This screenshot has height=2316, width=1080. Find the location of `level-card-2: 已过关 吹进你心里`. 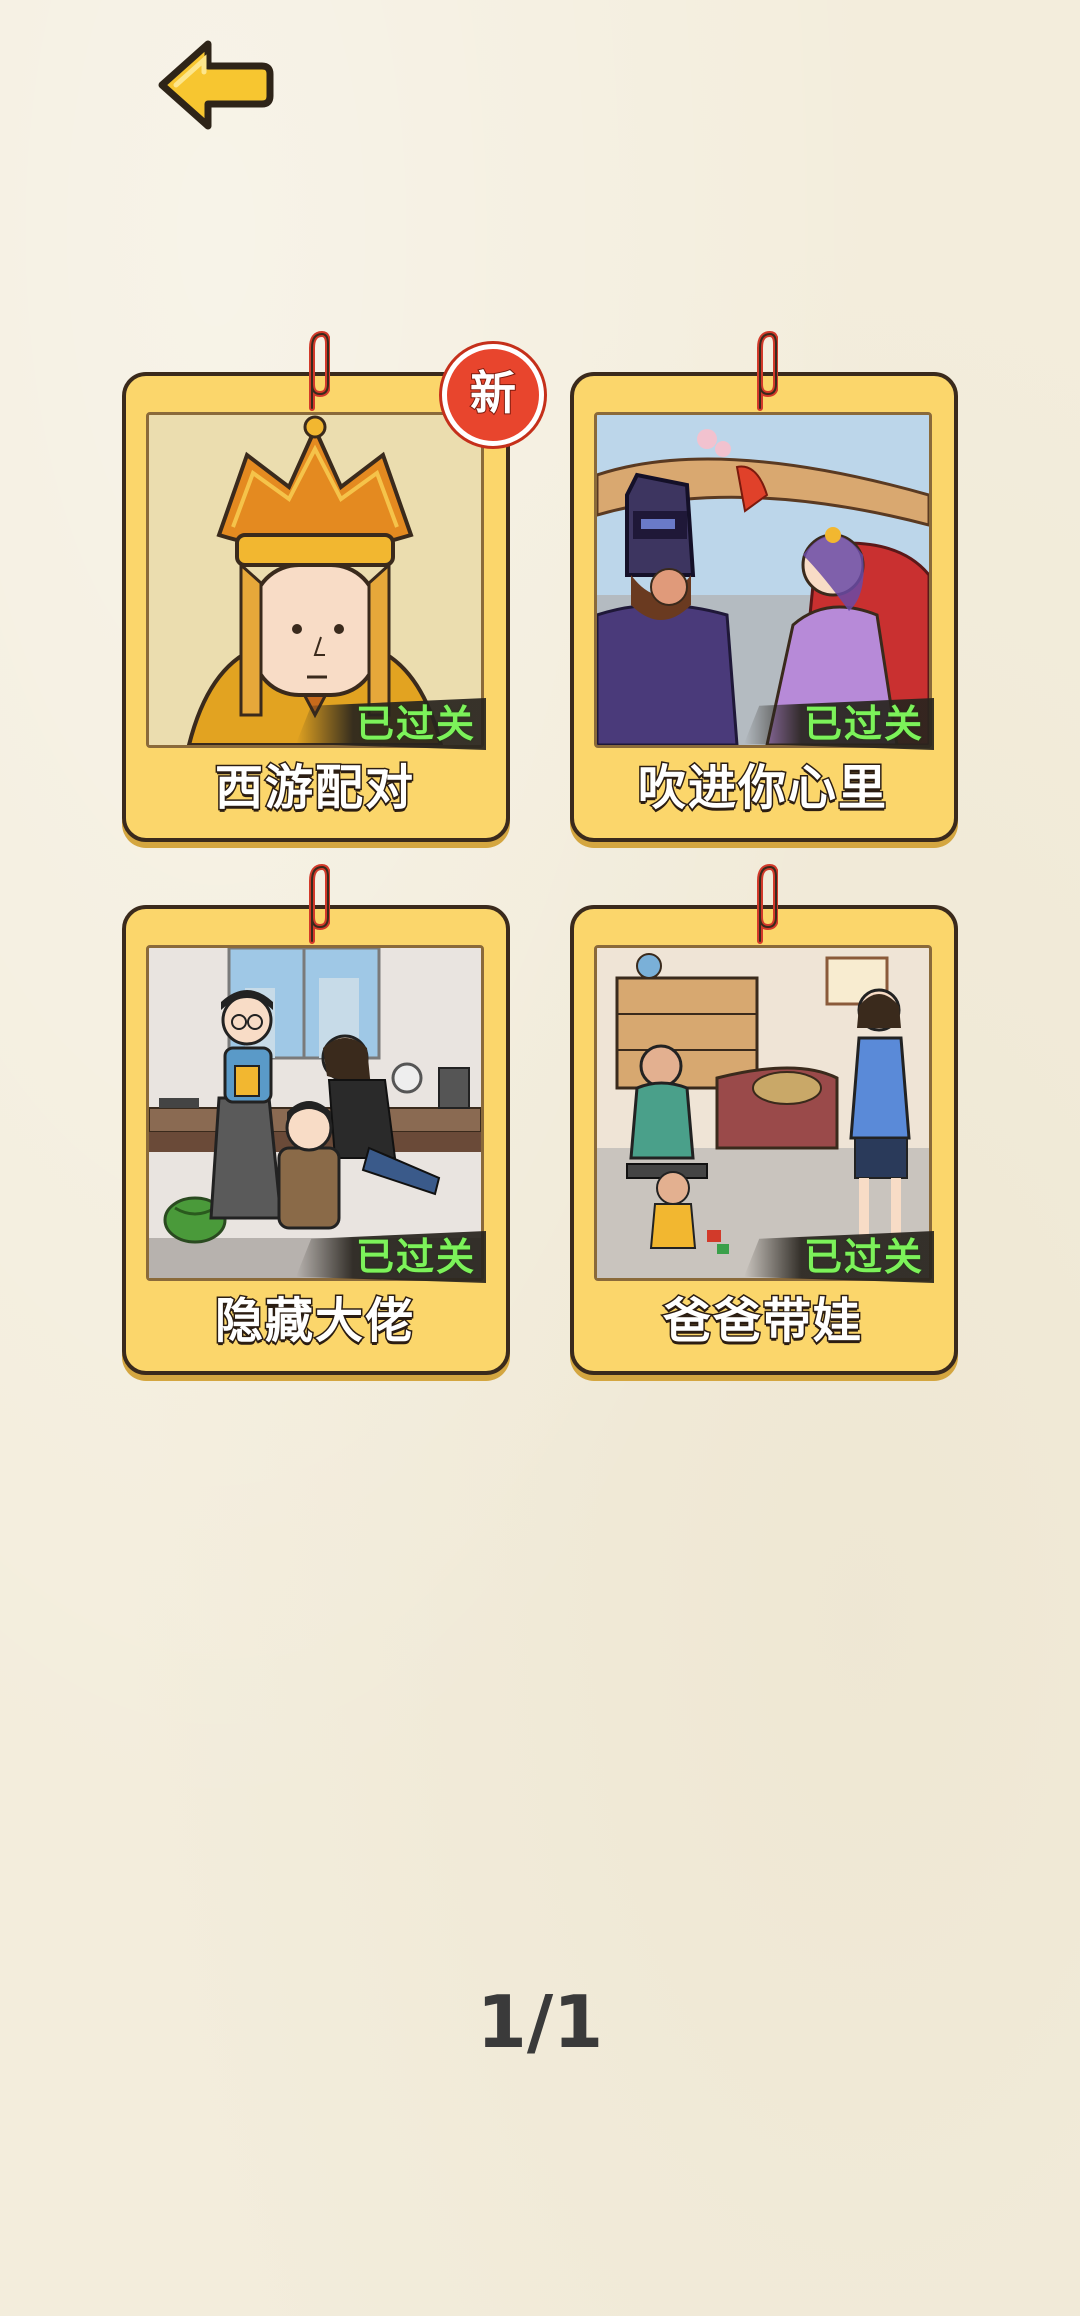

level-card-2: 已过关 吹进你心里 is located at coordinates (764, 586).